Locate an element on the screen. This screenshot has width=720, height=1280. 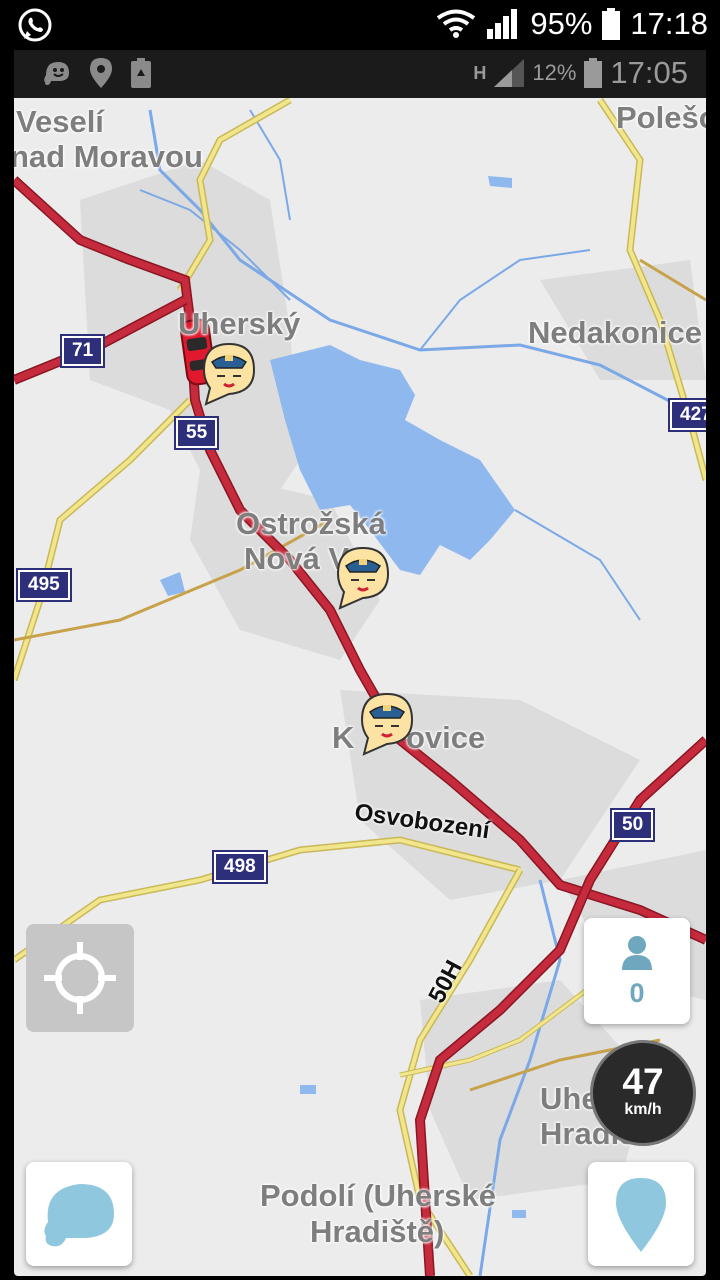
whatsapp-icon is located at coordinates (35, 25).